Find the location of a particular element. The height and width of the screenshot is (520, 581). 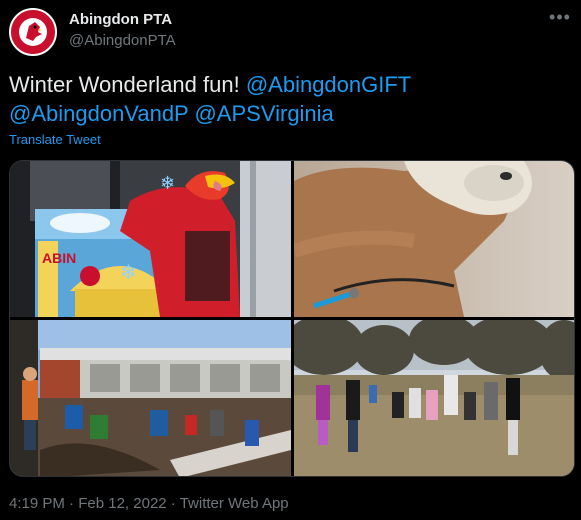

avatar is located at coordinates (33, 32).